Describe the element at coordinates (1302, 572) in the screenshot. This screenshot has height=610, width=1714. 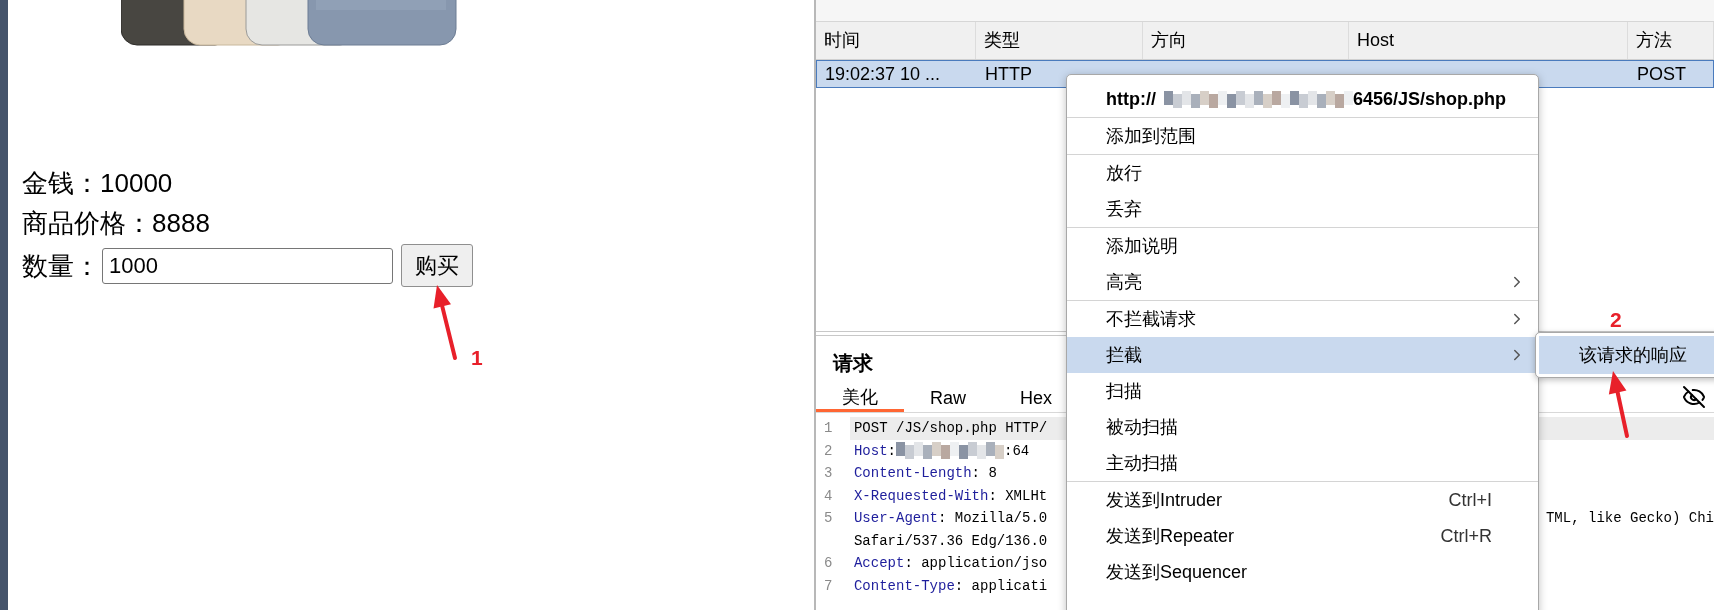
I see `menu-item: 发送到Sequencer` at that location.